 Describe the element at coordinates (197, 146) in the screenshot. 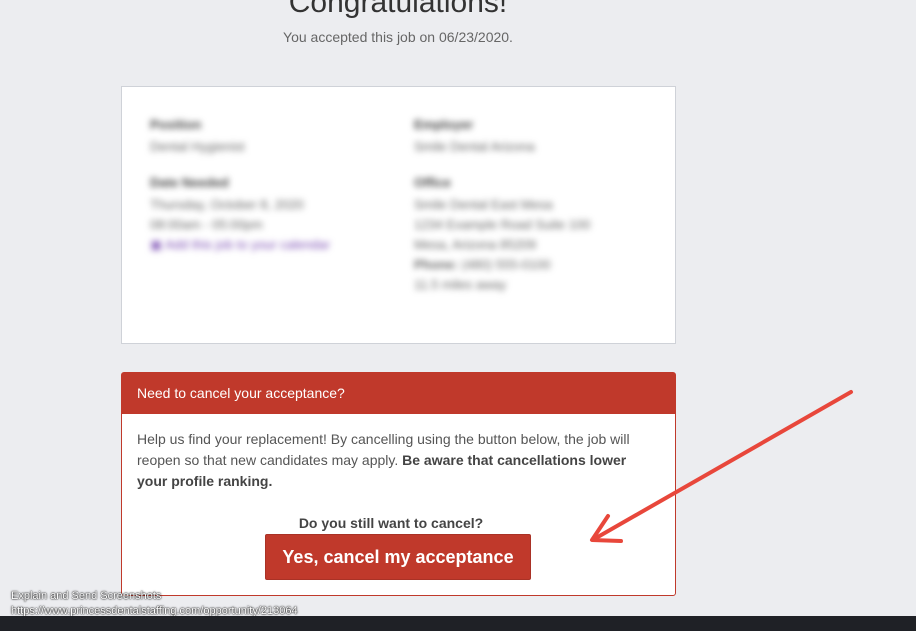

I see `position-value: Dental Hygienist` at that location.